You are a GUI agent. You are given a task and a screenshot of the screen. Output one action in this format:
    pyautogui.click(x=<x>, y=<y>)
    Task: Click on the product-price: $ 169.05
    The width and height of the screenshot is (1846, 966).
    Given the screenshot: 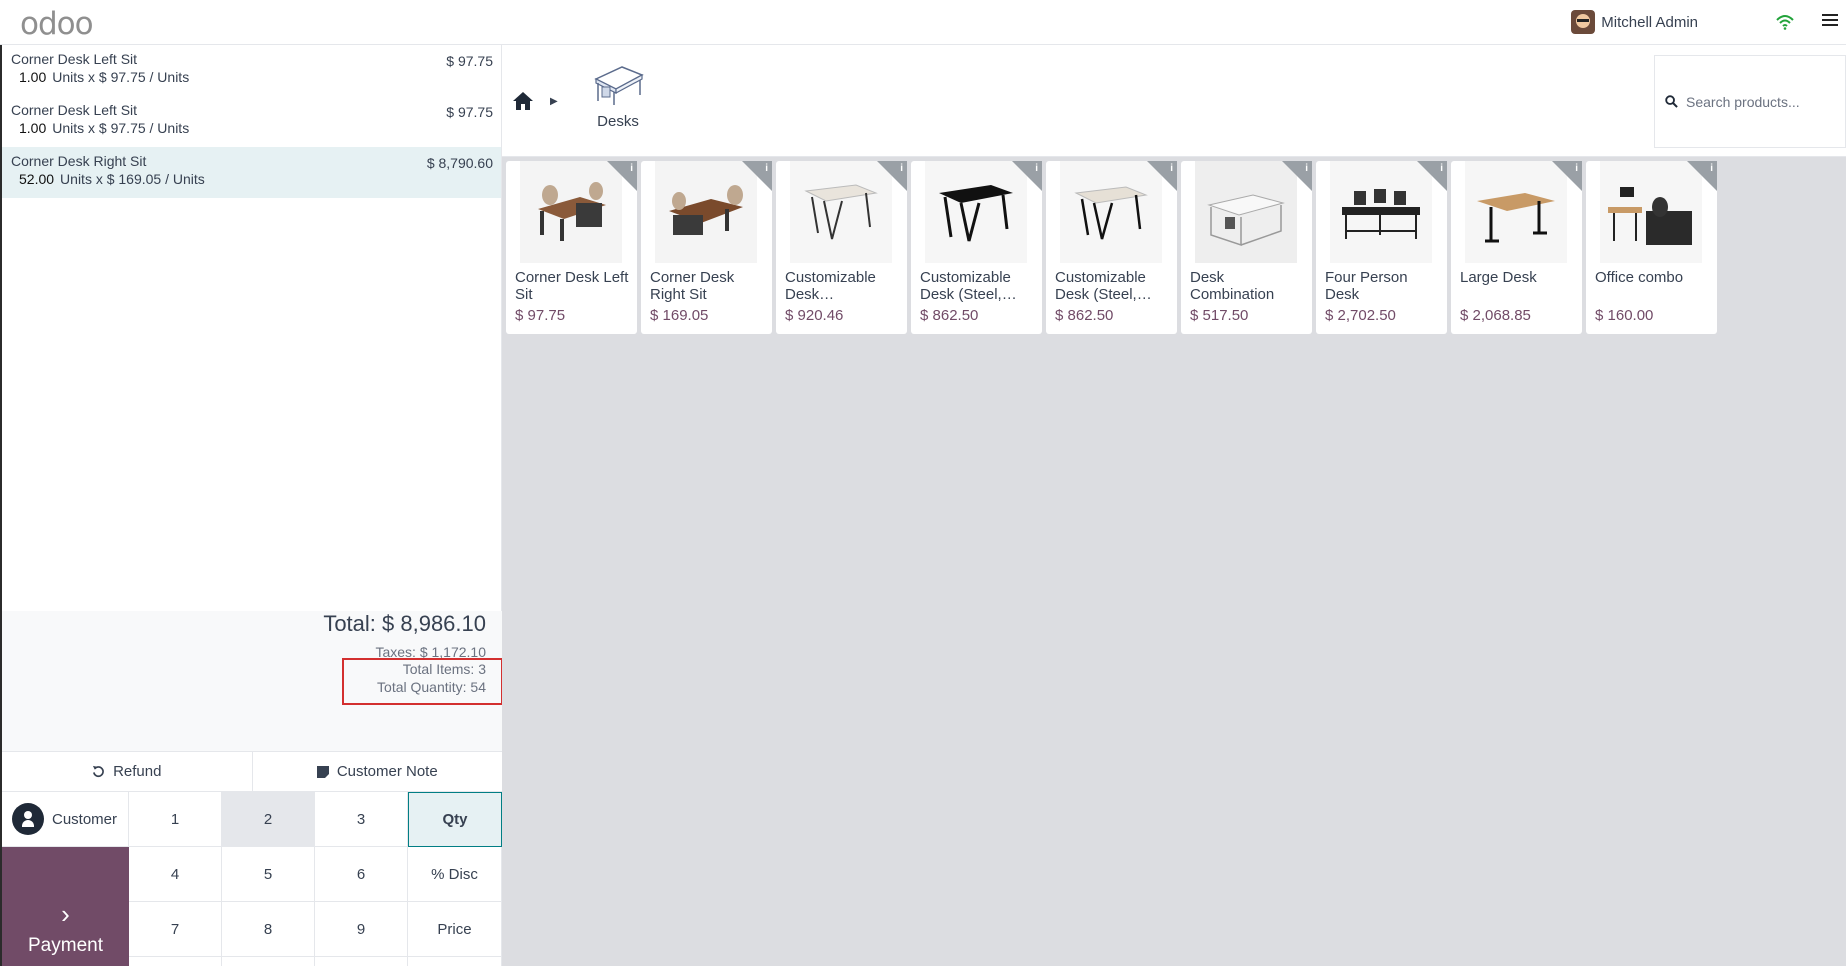 What is the action you would take?
    pyautogui.click(x=679, y=315)
    